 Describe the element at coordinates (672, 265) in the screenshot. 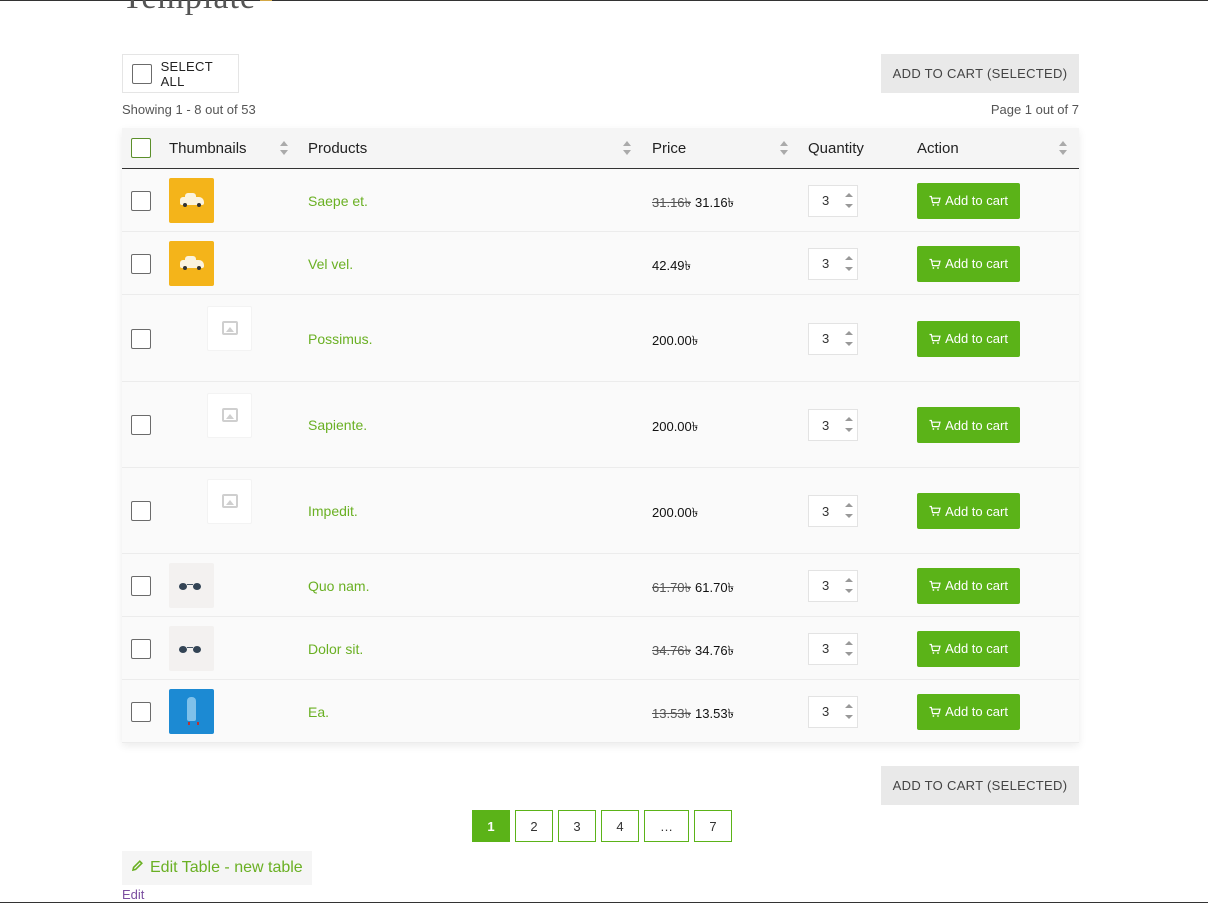

I see `current-price: 42.49৳` at that location.